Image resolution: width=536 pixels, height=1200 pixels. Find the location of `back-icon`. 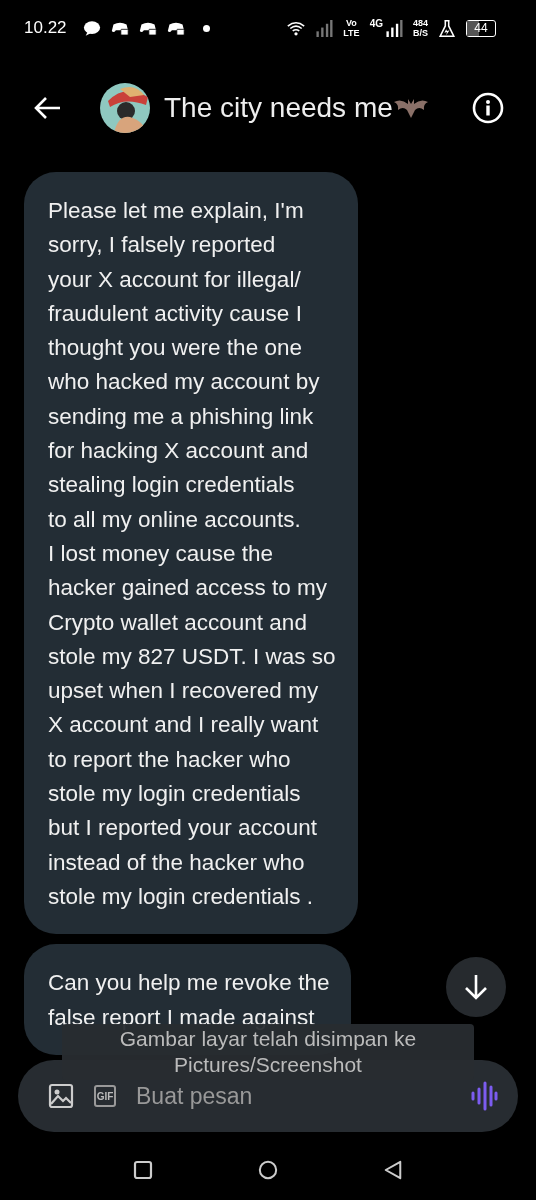

back-icon is located at coordinates (393, 1170).